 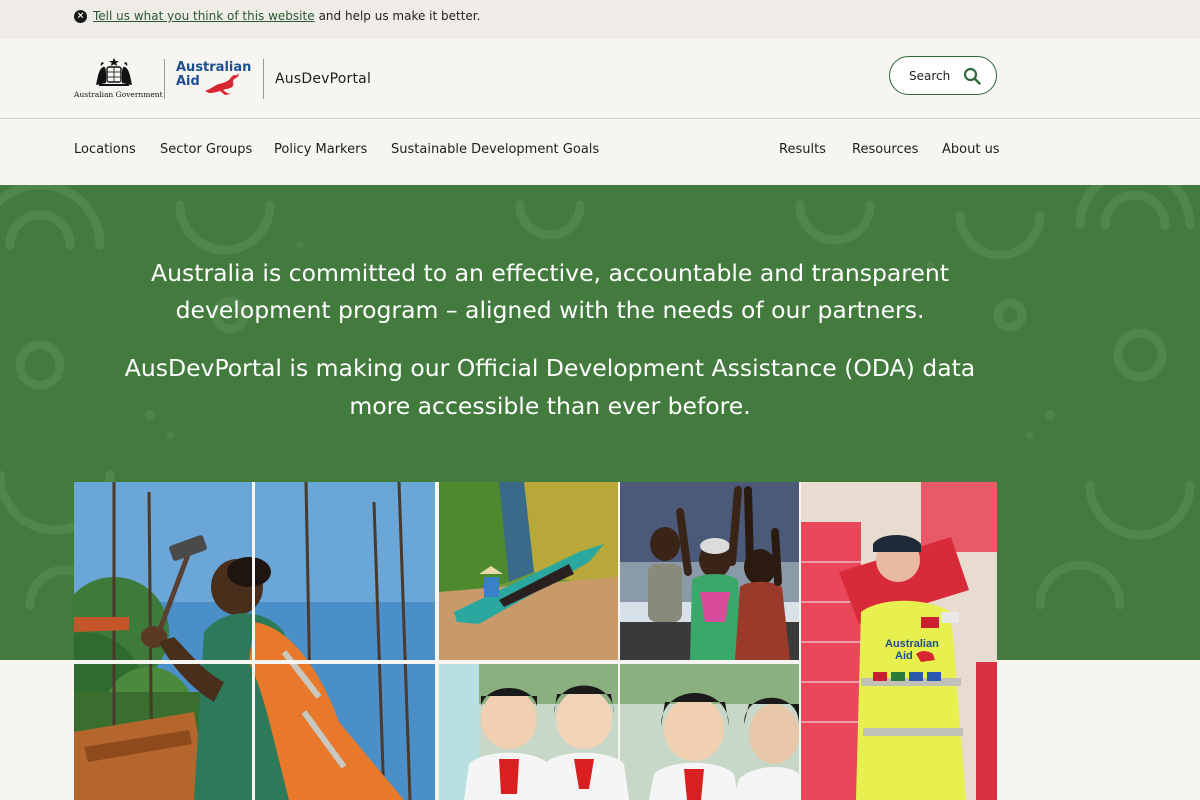 What do you see at coordinates (323, 79) in the screenshot?
I see `portal-name: AusDevPortal` at bounding box center [323, 79].